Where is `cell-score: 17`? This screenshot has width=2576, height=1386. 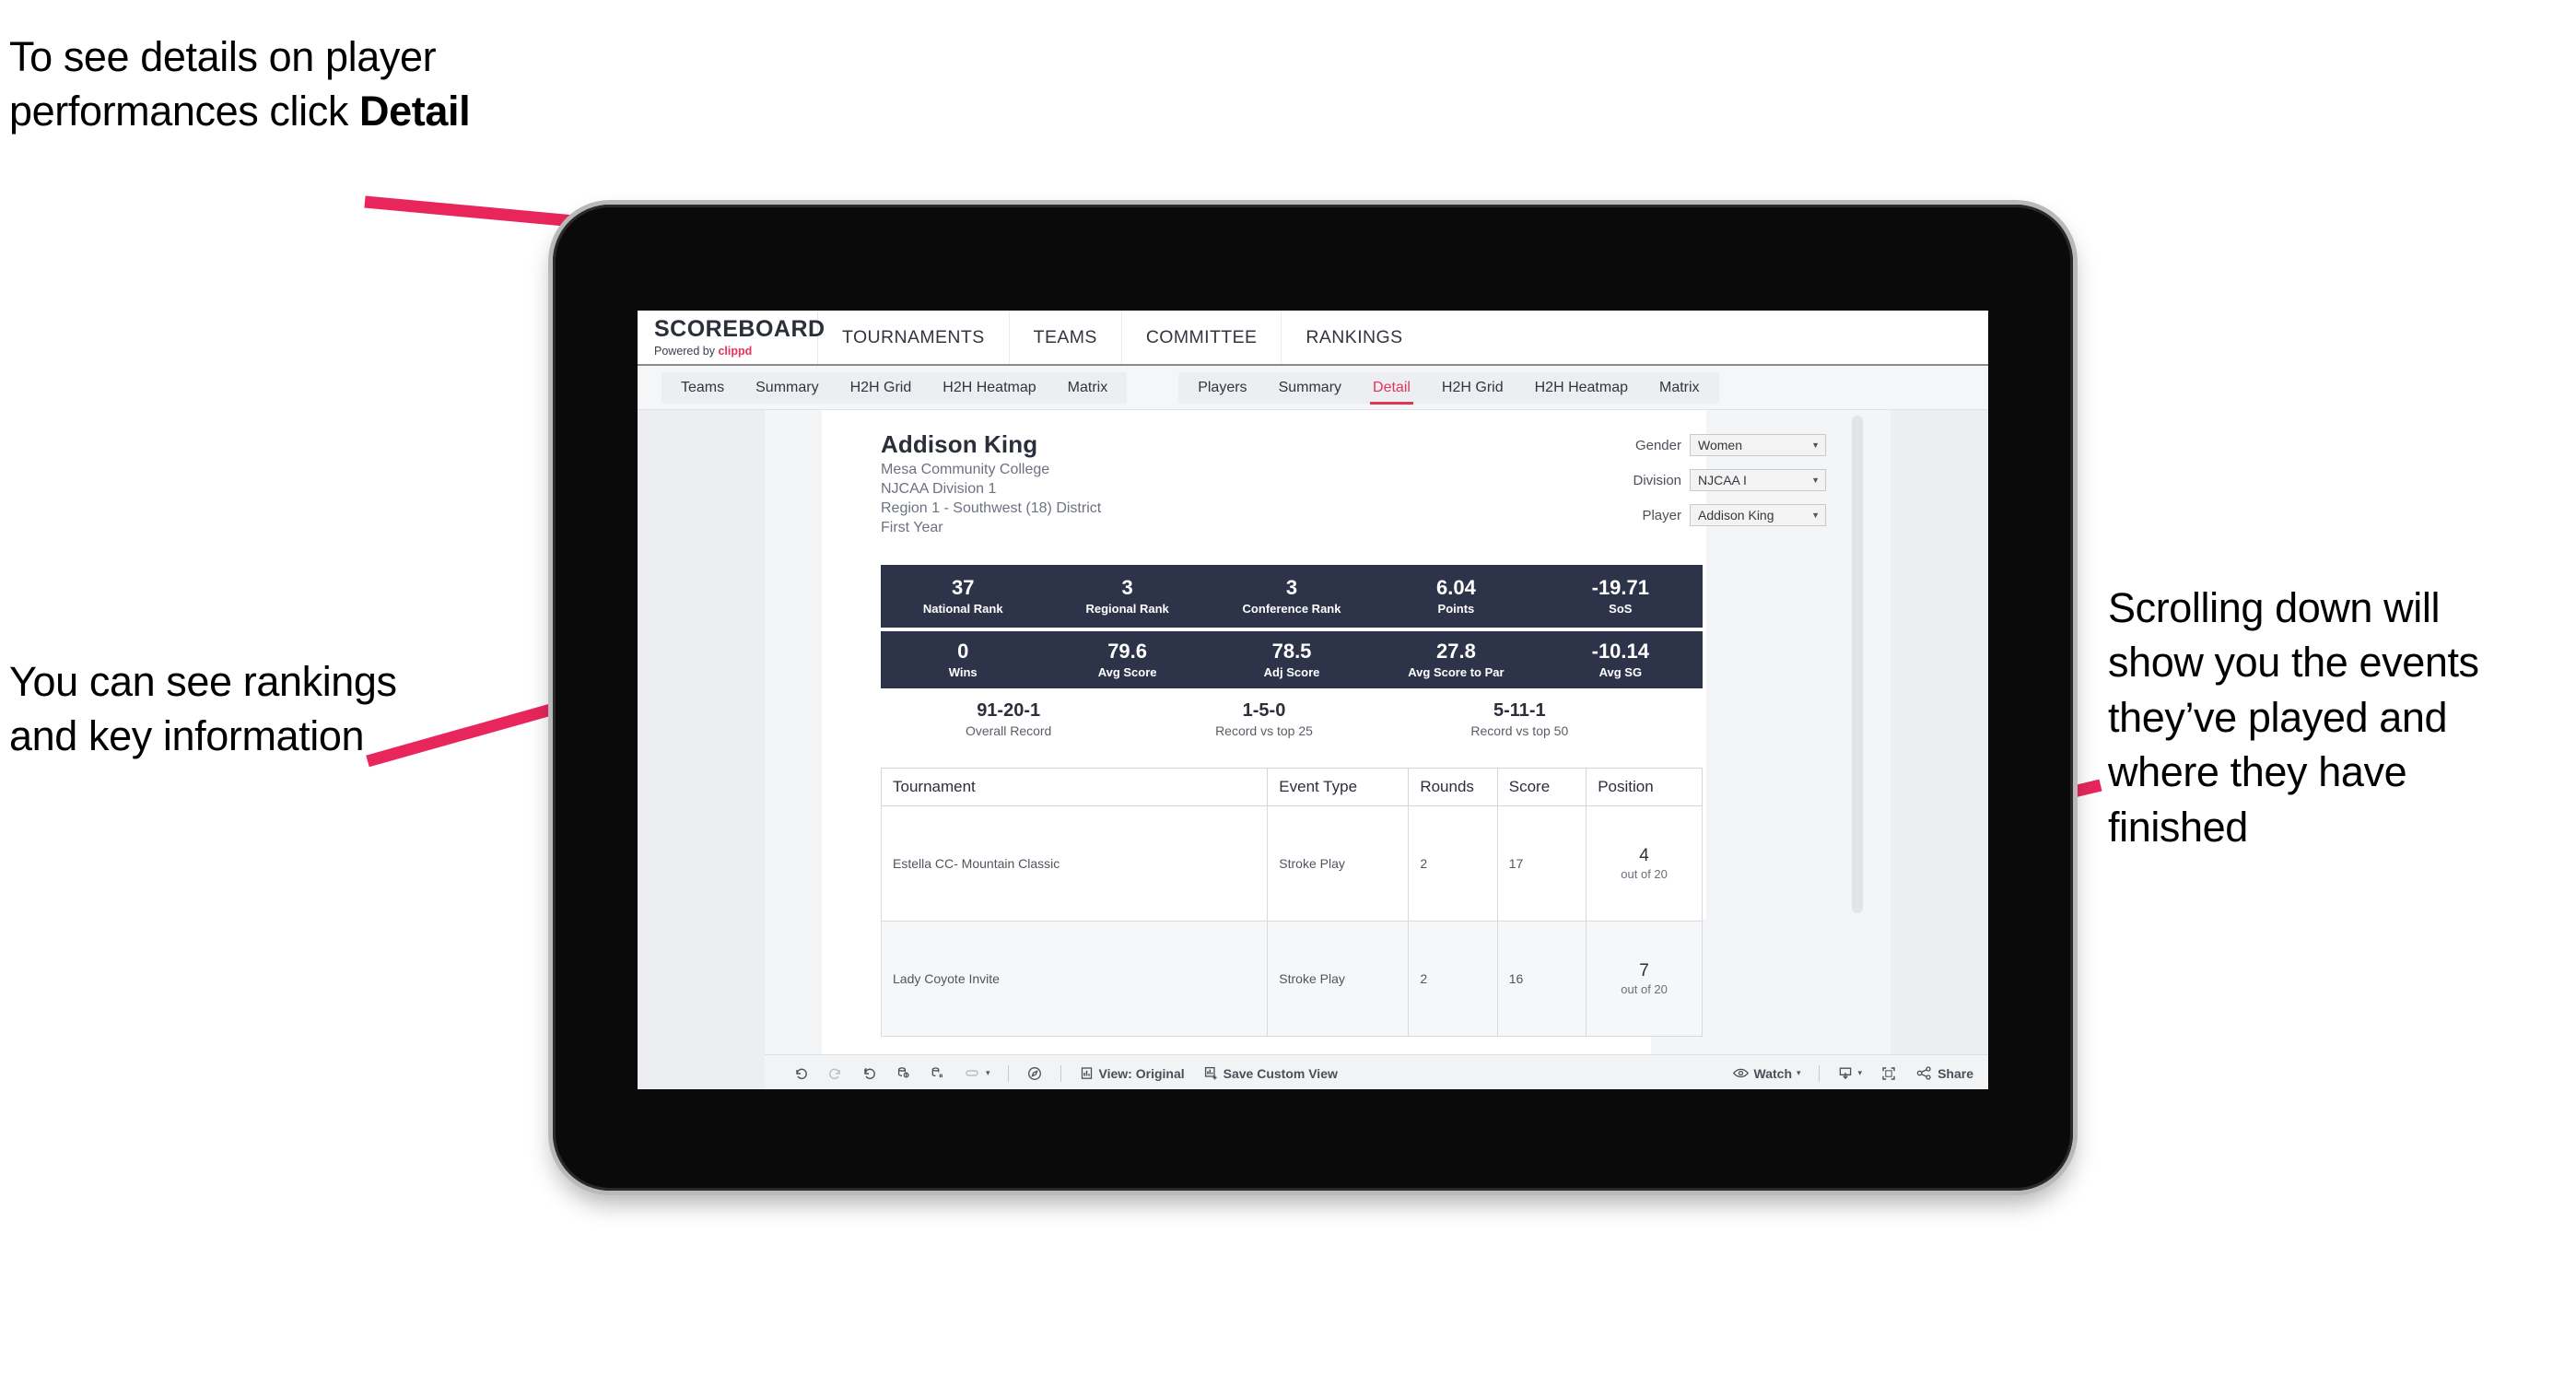
cell-score: 17 is located at coordinates (1541, 863).